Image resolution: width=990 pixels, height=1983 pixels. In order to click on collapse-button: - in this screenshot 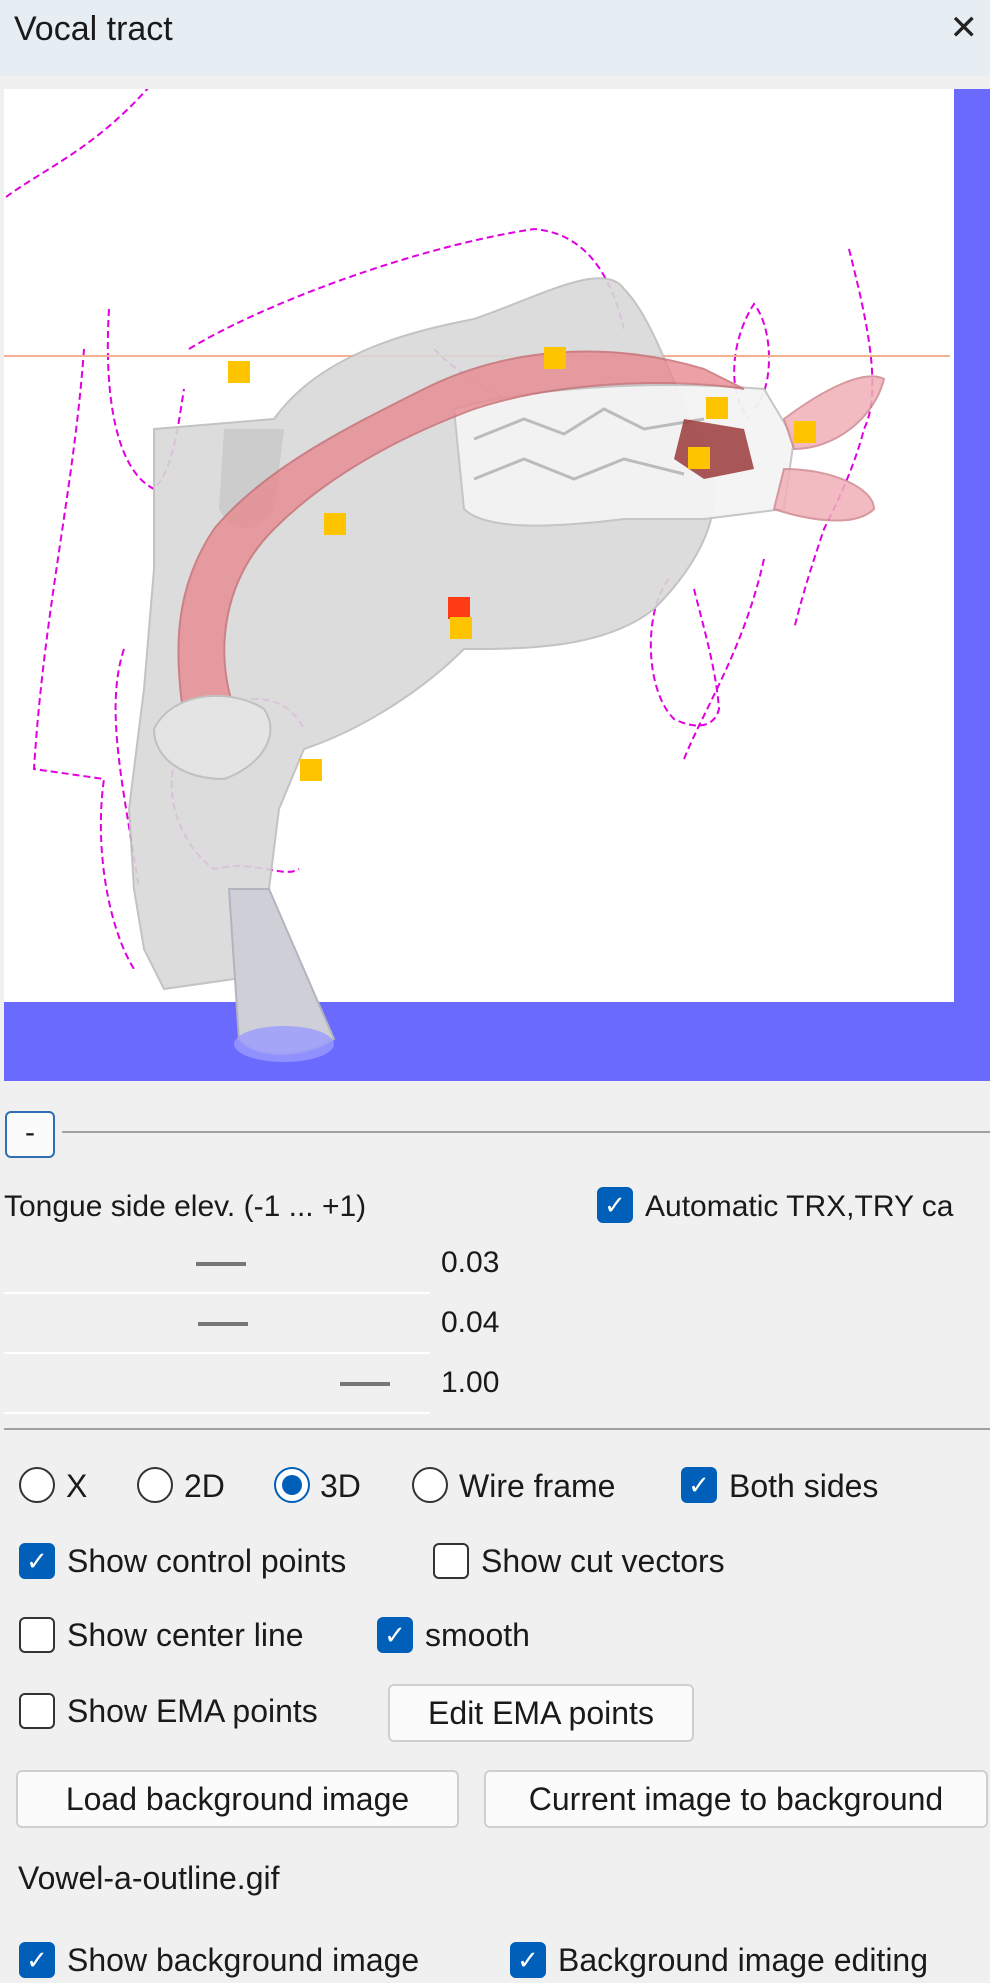, I will do `click(30, 1134)`.